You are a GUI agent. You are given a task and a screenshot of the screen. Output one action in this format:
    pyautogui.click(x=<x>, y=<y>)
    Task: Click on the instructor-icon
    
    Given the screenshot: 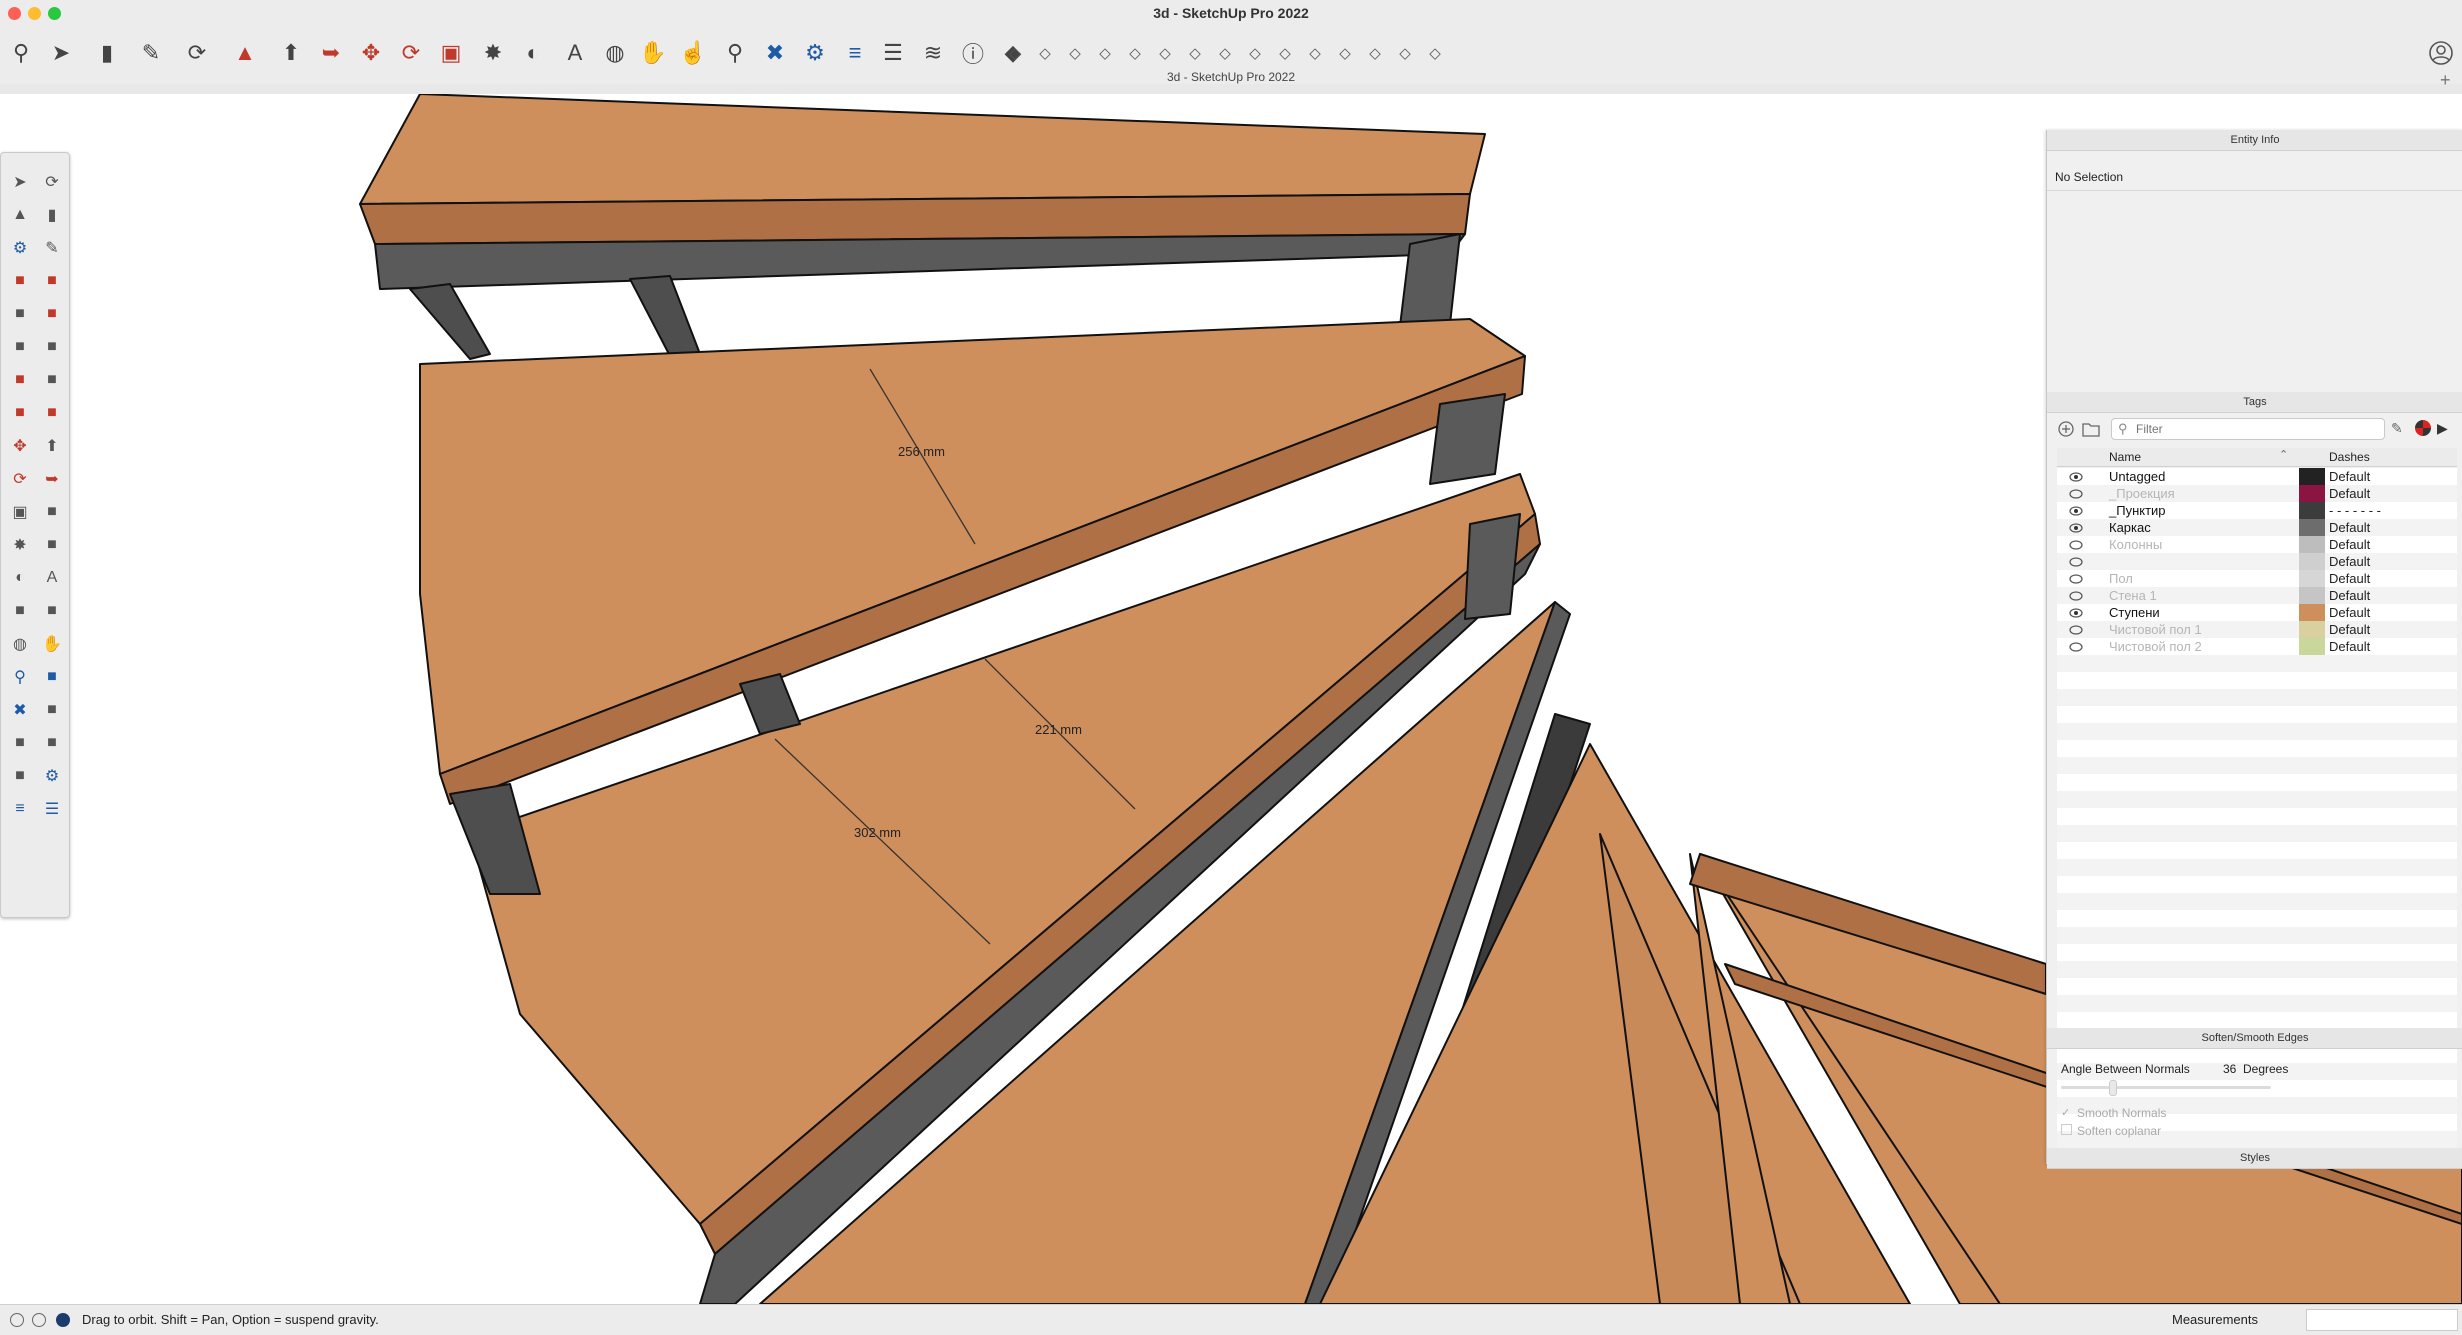 What is the action you would take?
    pyautogui.click(x=63, y=1320)
    